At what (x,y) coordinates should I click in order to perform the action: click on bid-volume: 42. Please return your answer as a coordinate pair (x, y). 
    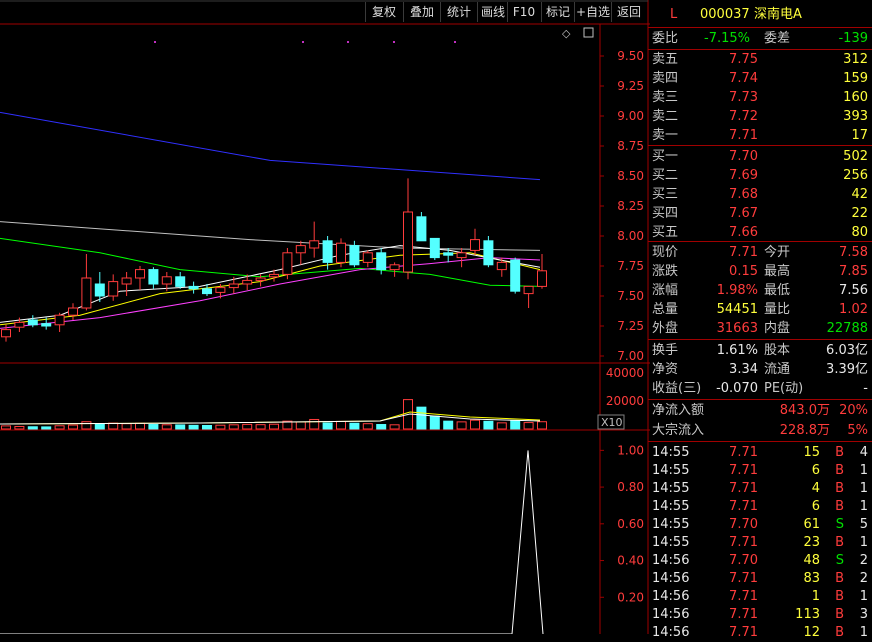
    Looking at the image, I should click on (859, 194).